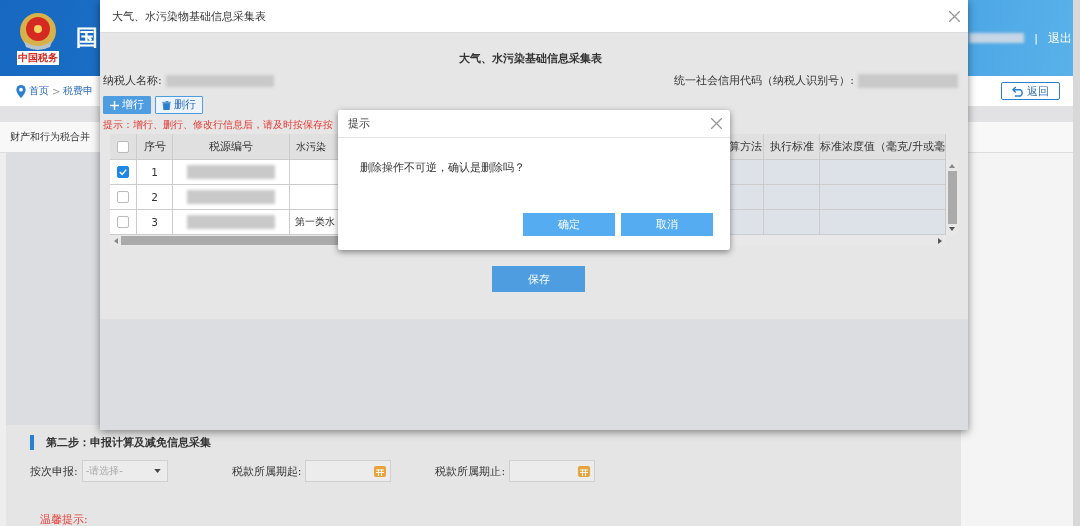 Image resolution: width=1080 pixels, height=526 pixels. What do you see at coordinates (940, 240) in the screenshot?
I see `scroll-right-icon` at bounding box center [940, 240].